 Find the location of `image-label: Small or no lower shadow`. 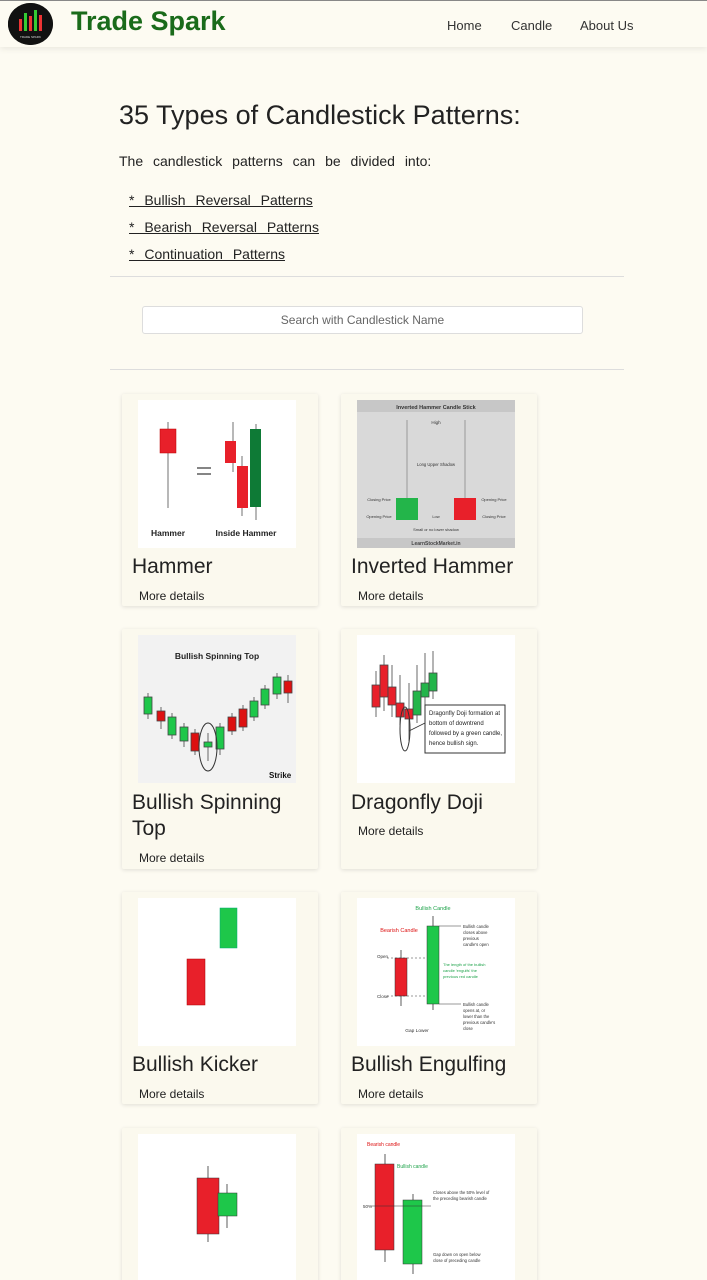

image-label: Small or no lower shadow is located at coordinates (436, 529).